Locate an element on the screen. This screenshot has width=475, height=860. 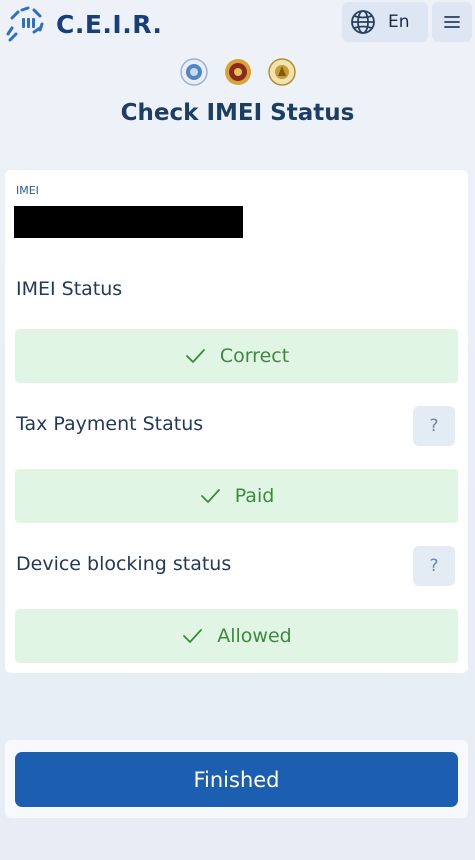
tax-status-badge: Paid is located at coordinates (236, 496).